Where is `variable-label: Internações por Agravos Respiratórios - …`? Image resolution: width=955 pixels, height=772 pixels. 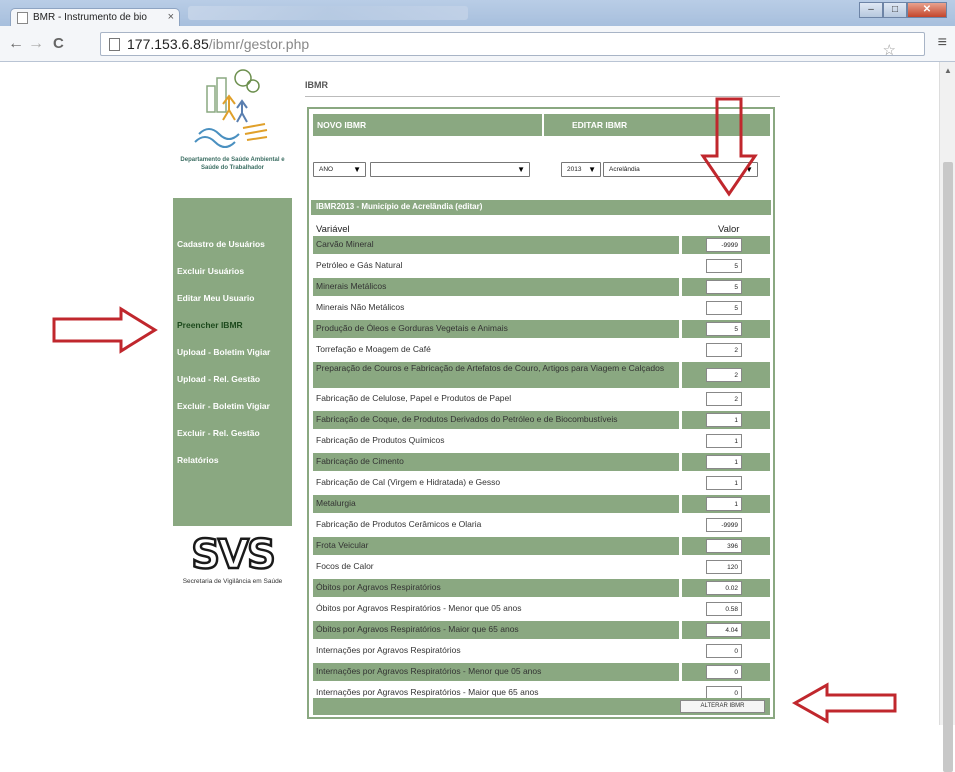 variable-label: Internações por Agravos Respiratórios - … is located at coordinates (496, 672).